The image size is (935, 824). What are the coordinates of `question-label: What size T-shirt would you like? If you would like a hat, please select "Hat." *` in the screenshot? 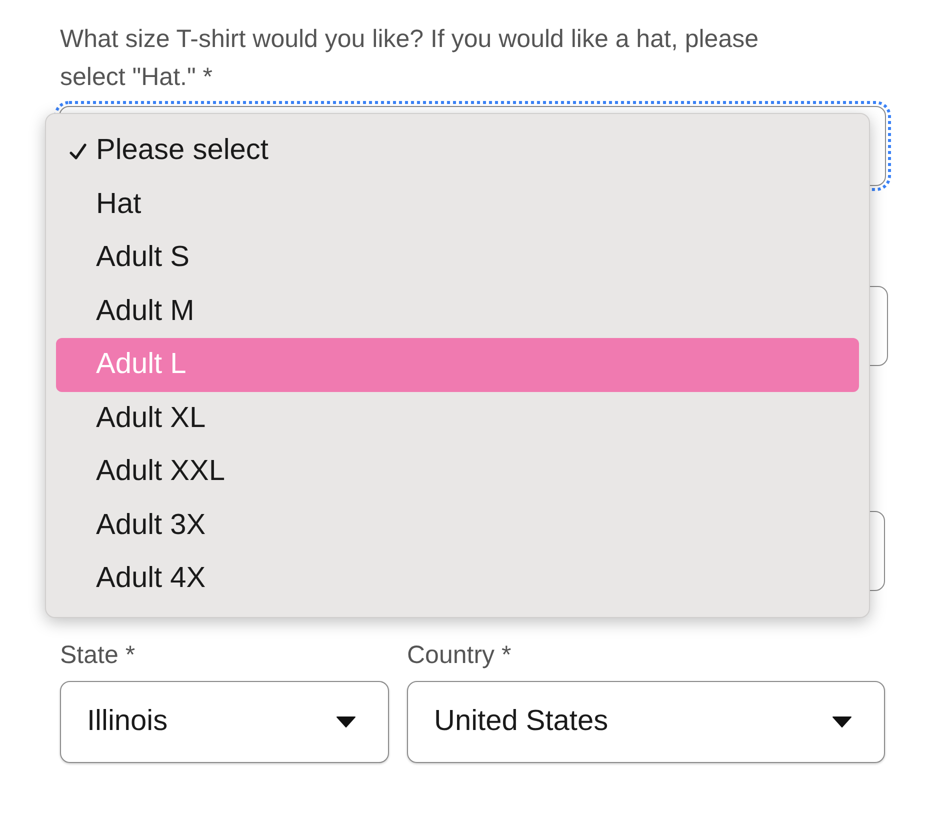 It's located at (410, 58).